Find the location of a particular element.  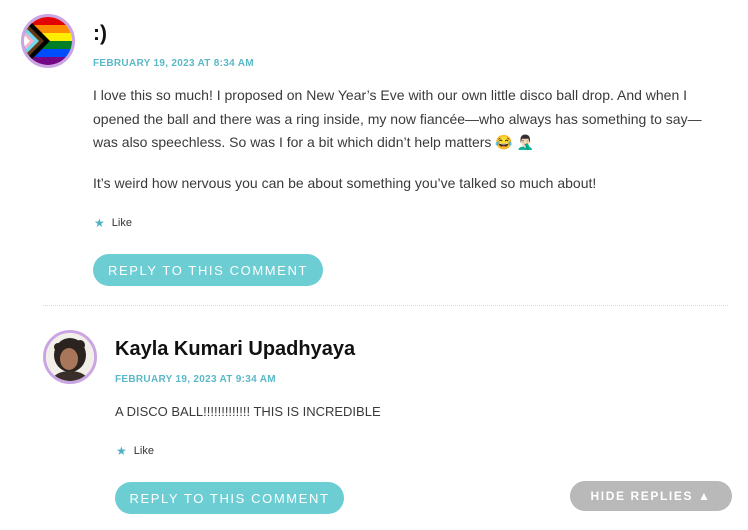

progress-pride-flag-icon is located at coordinates (48, 41).